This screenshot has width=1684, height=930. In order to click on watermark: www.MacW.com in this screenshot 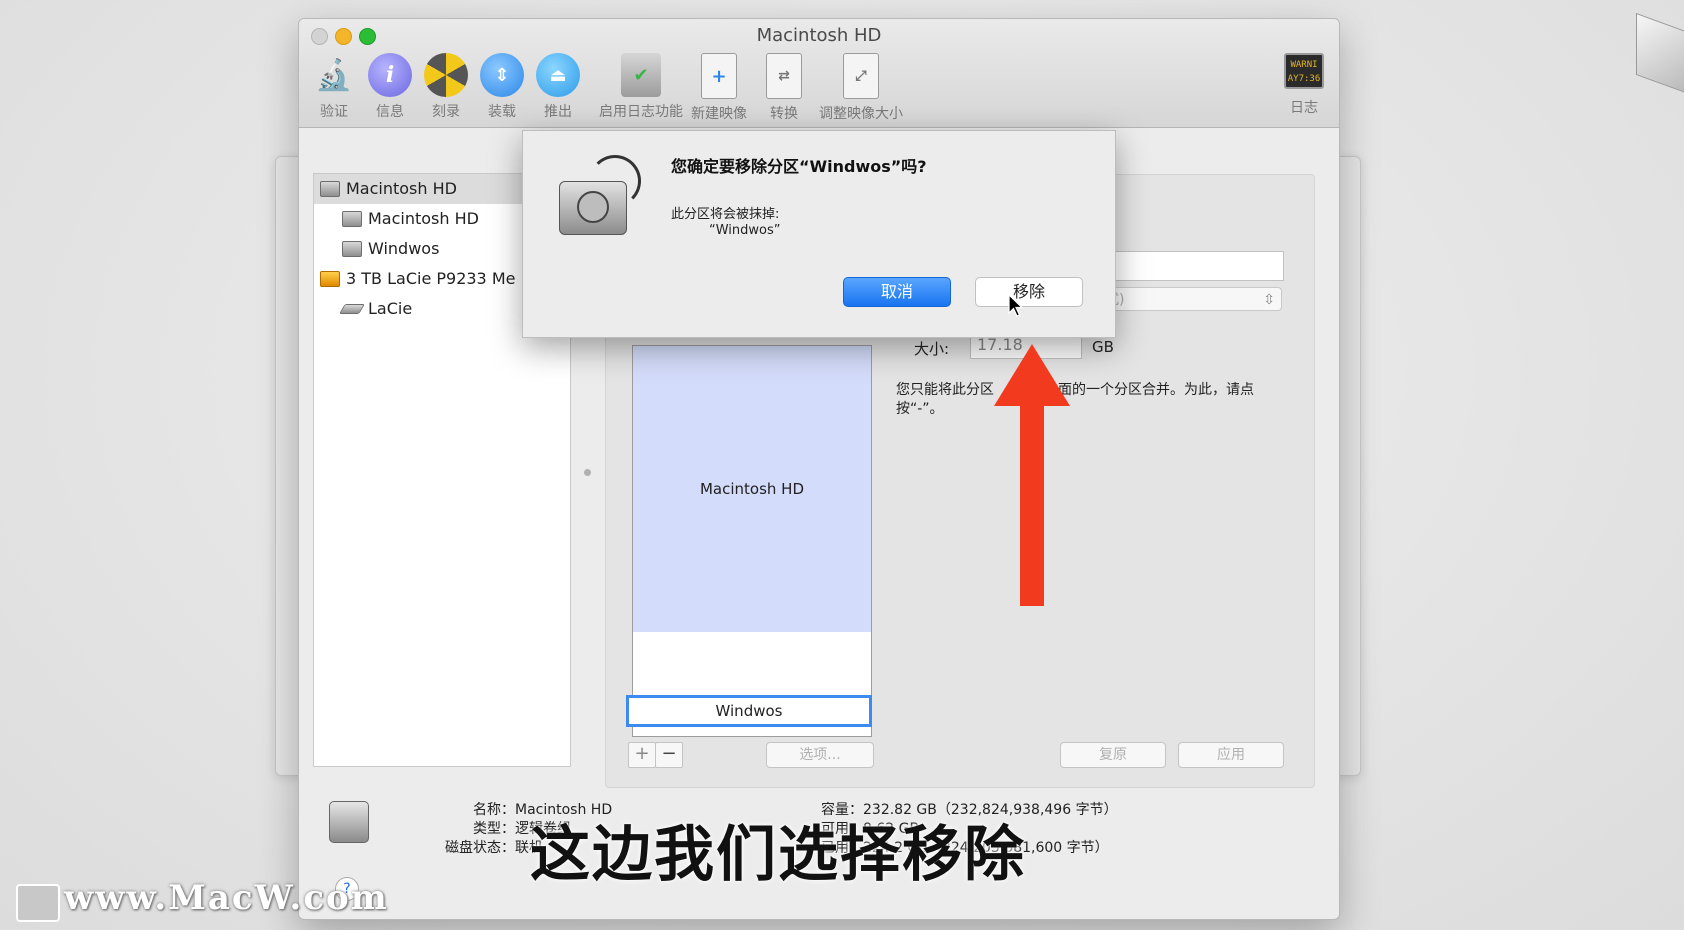, I will do `click(226, 898)`.